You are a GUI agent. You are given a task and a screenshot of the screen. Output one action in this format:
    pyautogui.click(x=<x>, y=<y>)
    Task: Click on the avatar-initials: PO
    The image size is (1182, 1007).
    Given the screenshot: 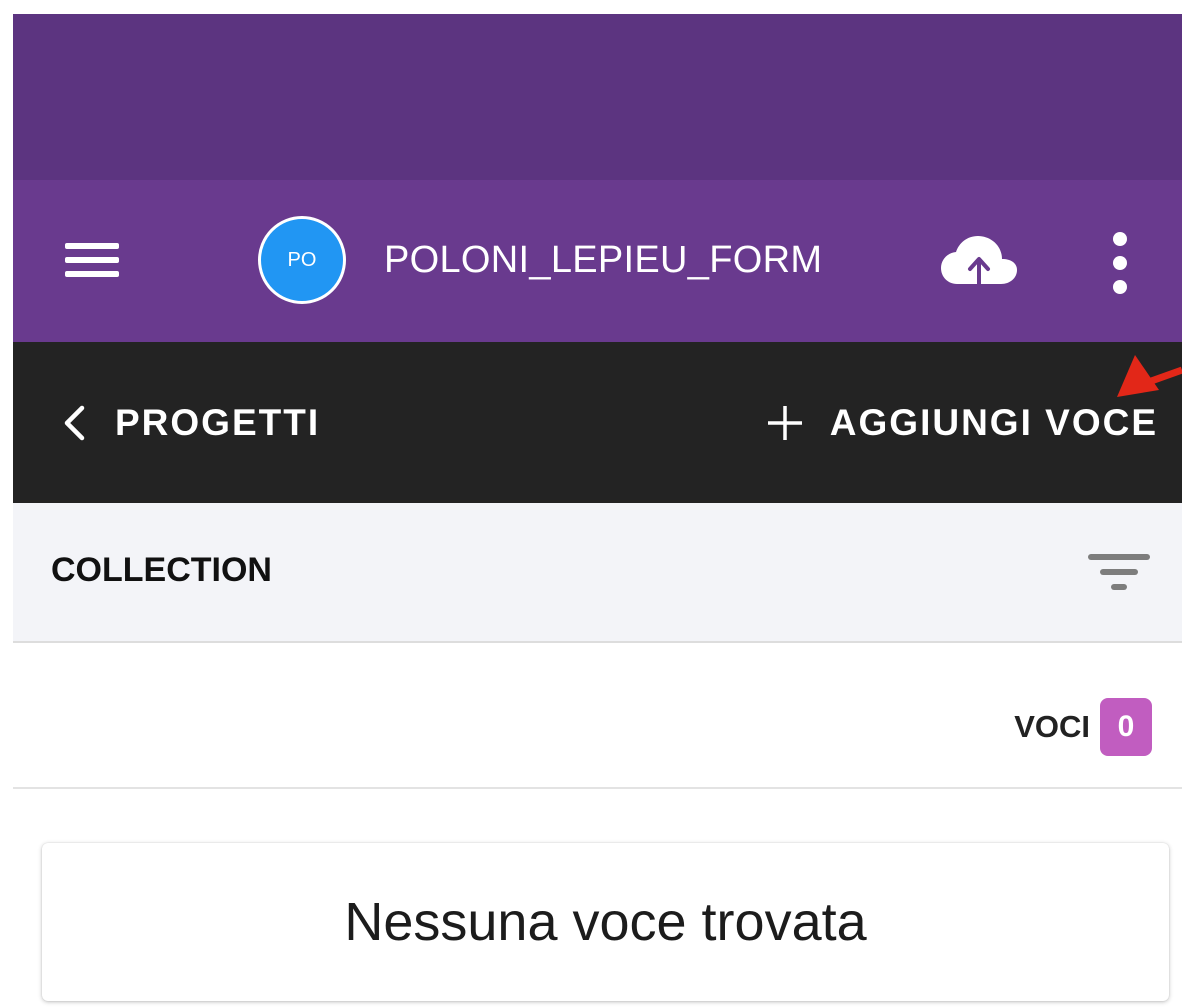 What is the action you would take?
    pyautogui.click(x=302, y=259)
    